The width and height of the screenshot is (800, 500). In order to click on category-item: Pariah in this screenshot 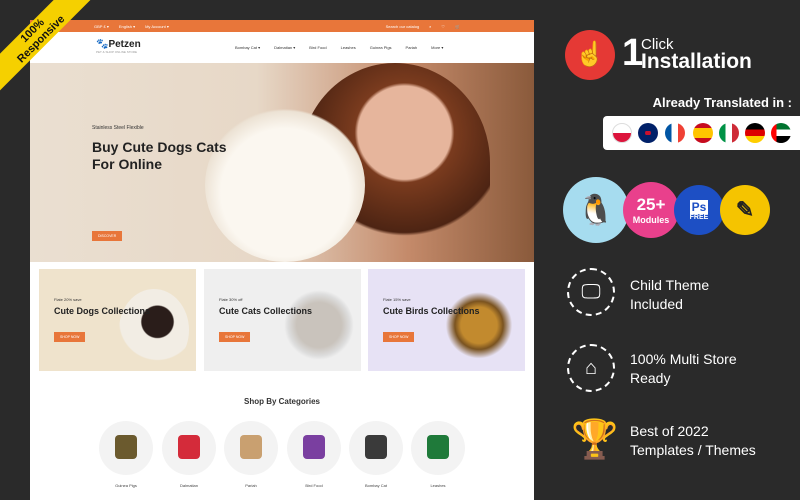, I will do `click(251, 454)`.